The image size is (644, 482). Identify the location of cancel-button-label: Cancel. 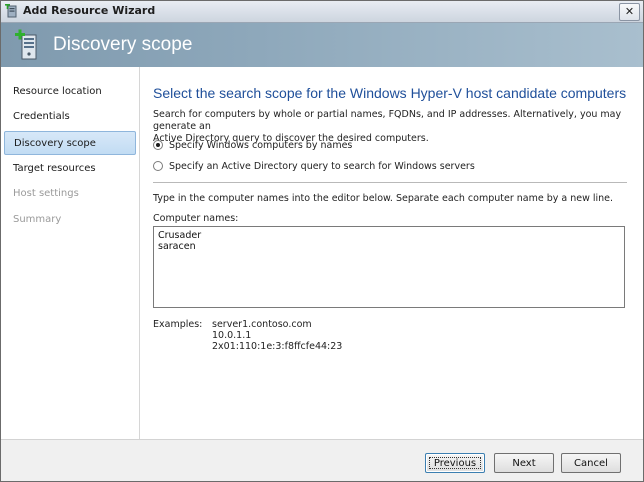
(591, 463).